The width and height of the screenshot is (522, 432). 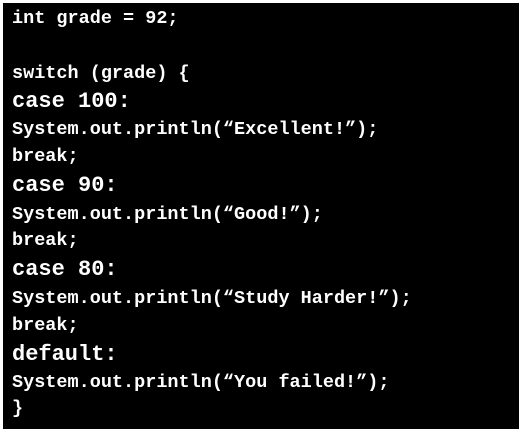 What do you see at coordinates (101, 73) in the screenshot?
I see `code-line-switch: switch (grade) {` at bounding box center [101, 73].